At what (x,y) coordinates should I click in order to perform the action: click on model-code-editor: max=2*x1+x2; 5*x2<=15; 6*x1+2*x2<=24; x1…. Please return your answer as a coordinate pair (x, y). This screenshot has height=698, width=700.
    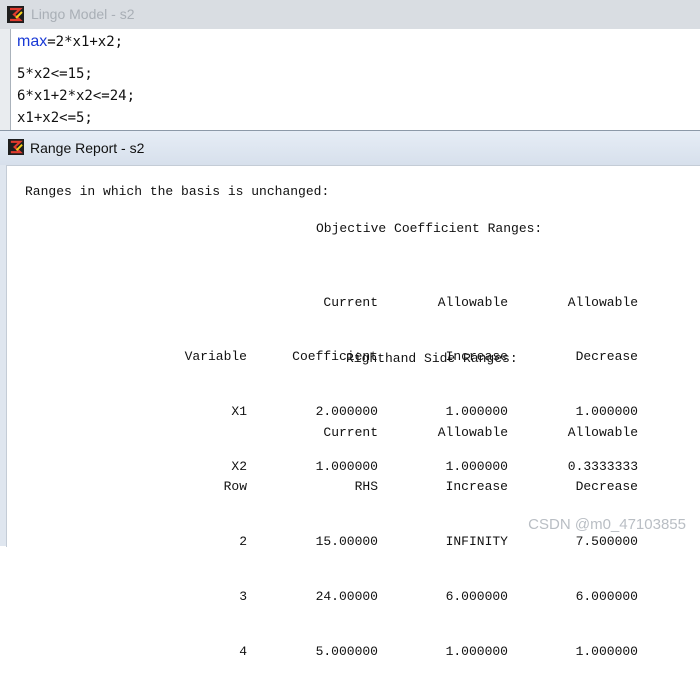
    Looking at the image, I should click on (355, 79).